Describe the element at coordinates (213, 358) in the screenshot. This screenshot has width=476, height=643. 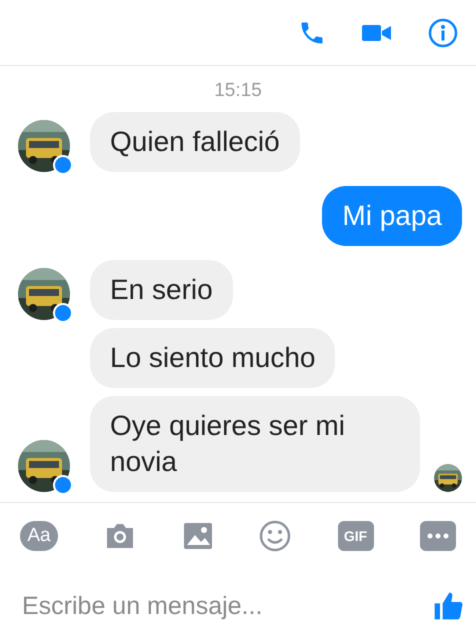
I see `message-bubble: Lo siento mucho` at that location.